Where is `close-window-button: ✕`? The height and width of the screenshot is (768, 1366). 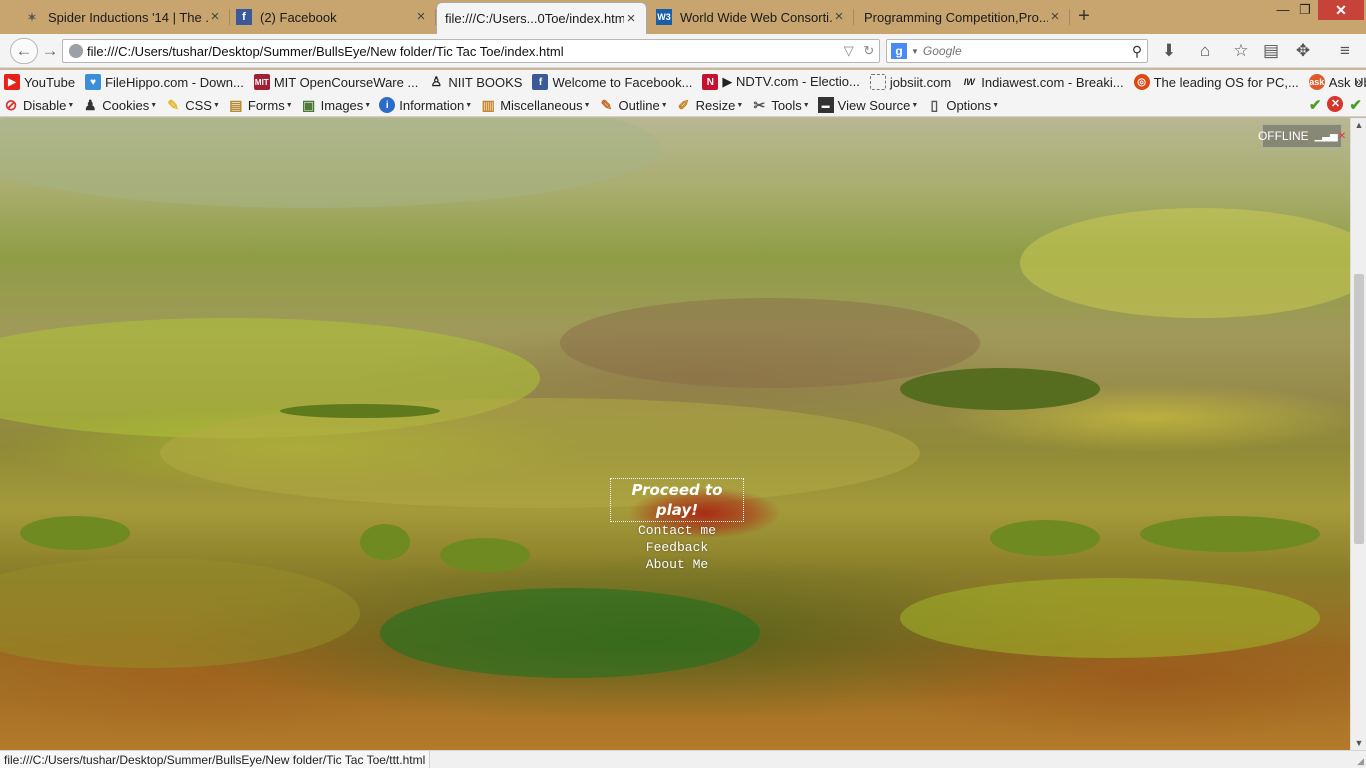
close-window-button: ✕ is located at coordinates (1341, 10).